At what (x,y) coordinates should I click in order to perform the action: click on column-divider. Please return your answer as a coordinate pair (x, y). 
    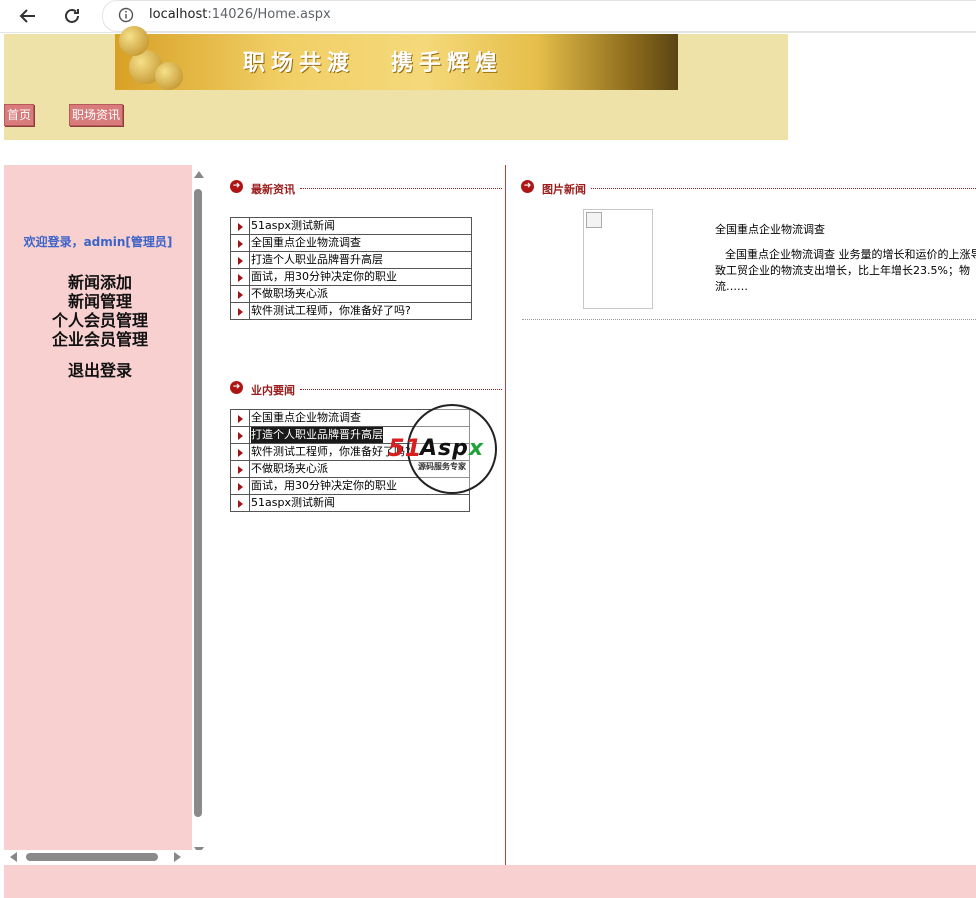
    Looking at the image, I should click on (505, 515).